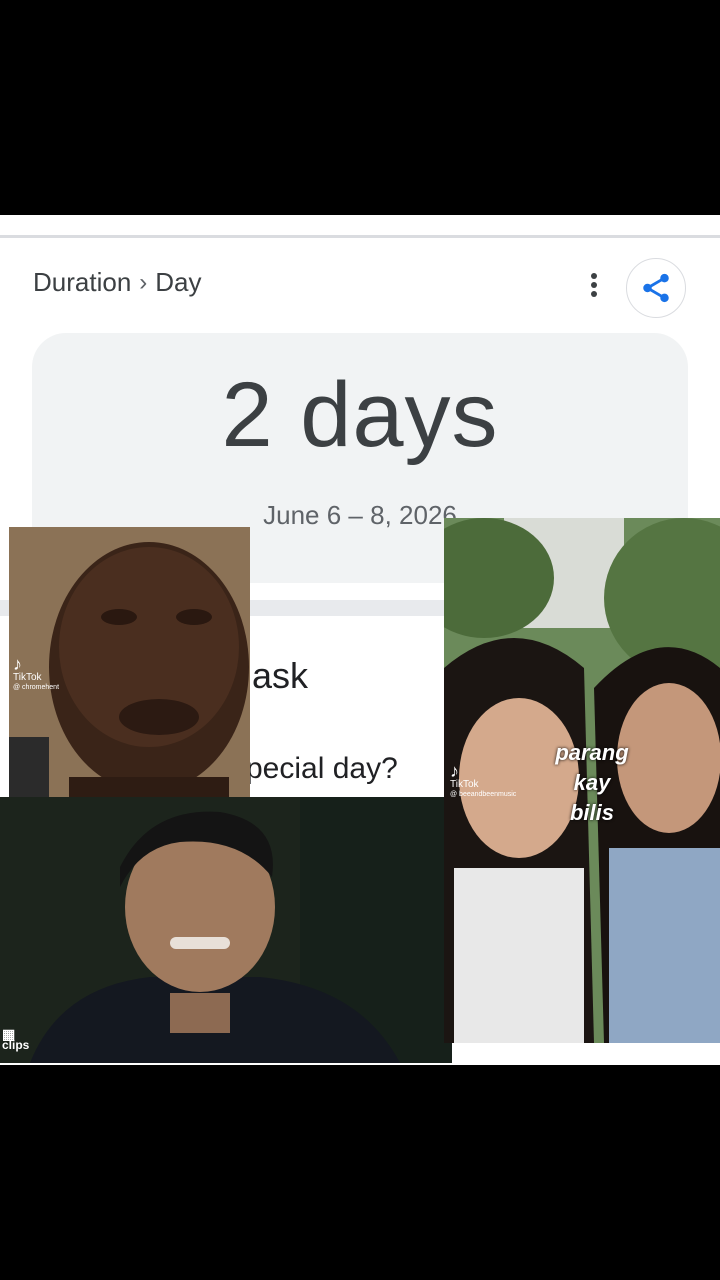  I want to click on tiktok-handle-label: @ chromehent, so click(36, 687).